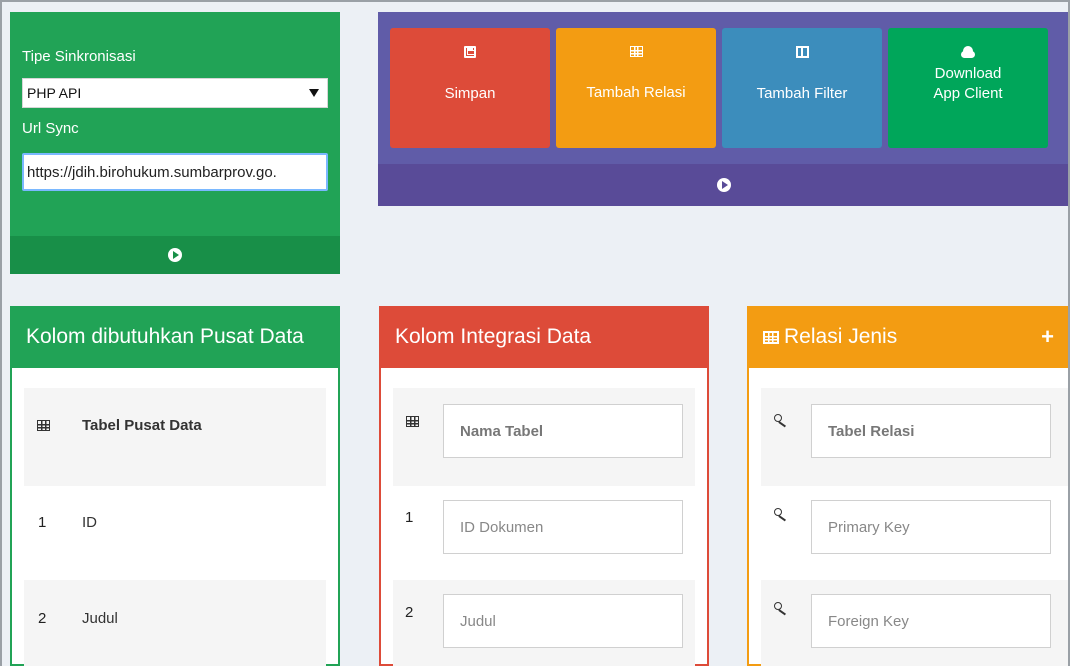 Image resolution: width=1070 pixels, height=666 pixels. What do you see at coordinates (931, 621) in the screenshot?
I see `foreign-key-field: Foreign Key` at bounding box center [931, 621].